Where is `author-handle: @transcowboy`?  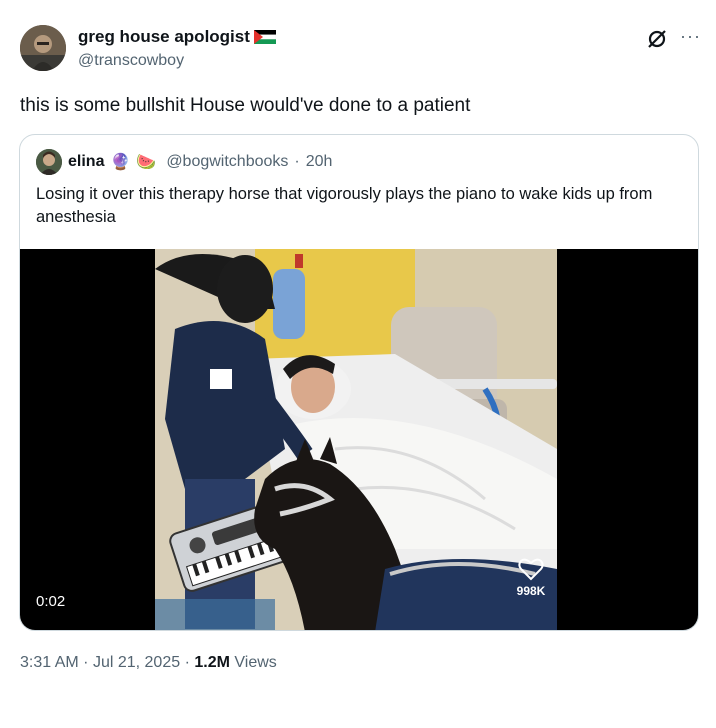
author-handle: @transcowboy is located at coordinates (131, 61).